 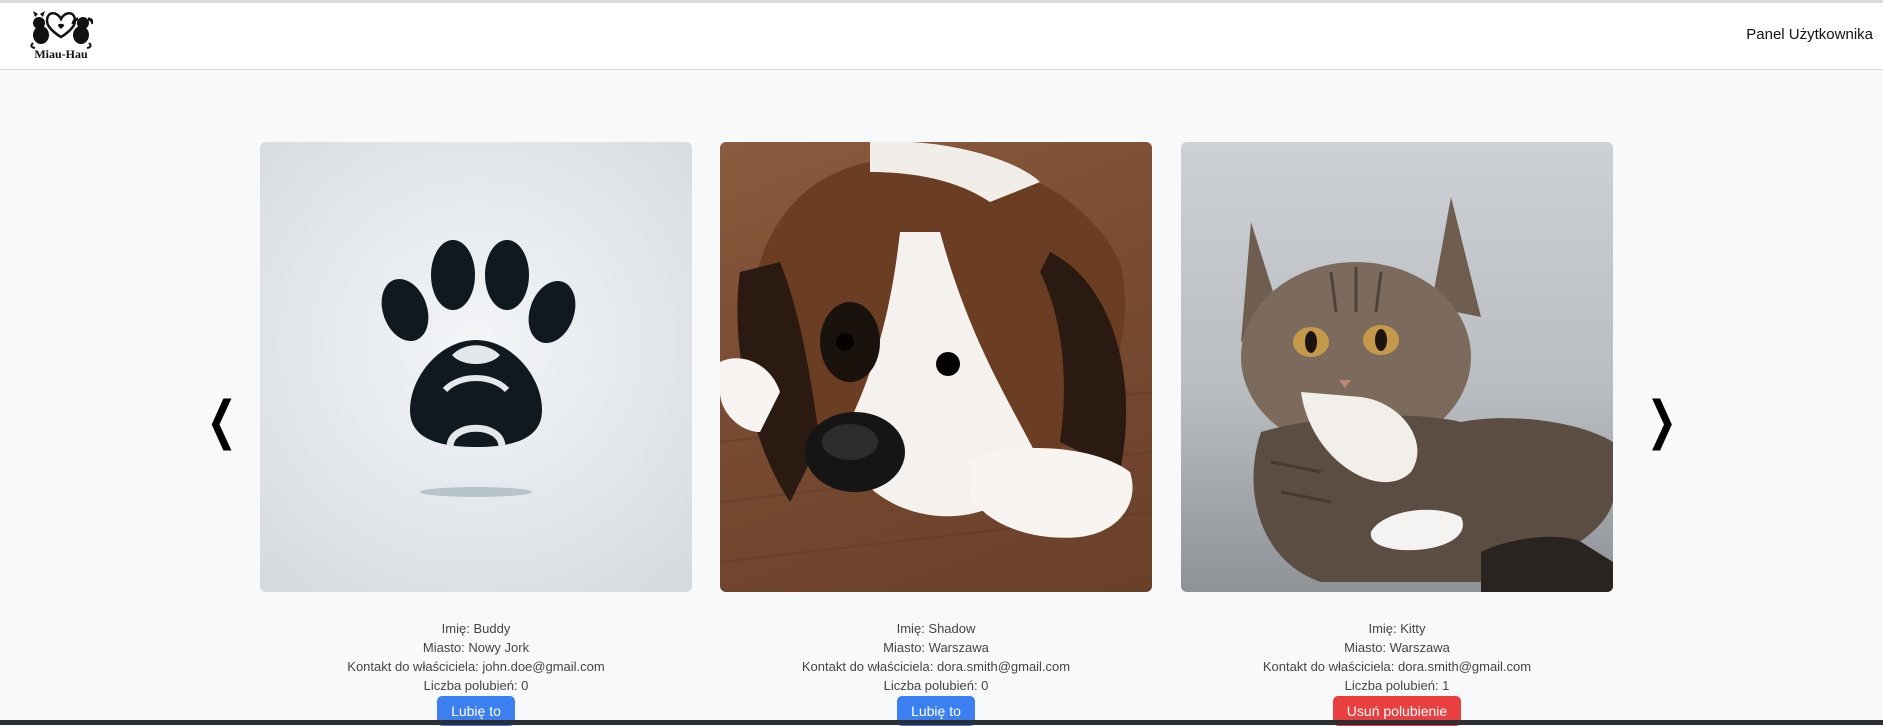 I want to click on navbar: Miau-Hau Panel Użytkownika, so click(x=941, y=36).